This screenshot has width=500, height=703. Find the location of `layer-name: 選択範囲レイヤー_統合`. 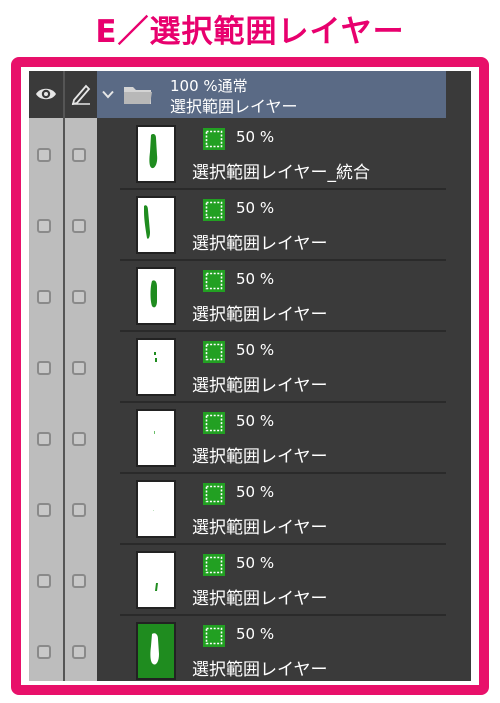

layer-name: 選択範囲レイヤー_統合 is located at coordinates (281, 173).